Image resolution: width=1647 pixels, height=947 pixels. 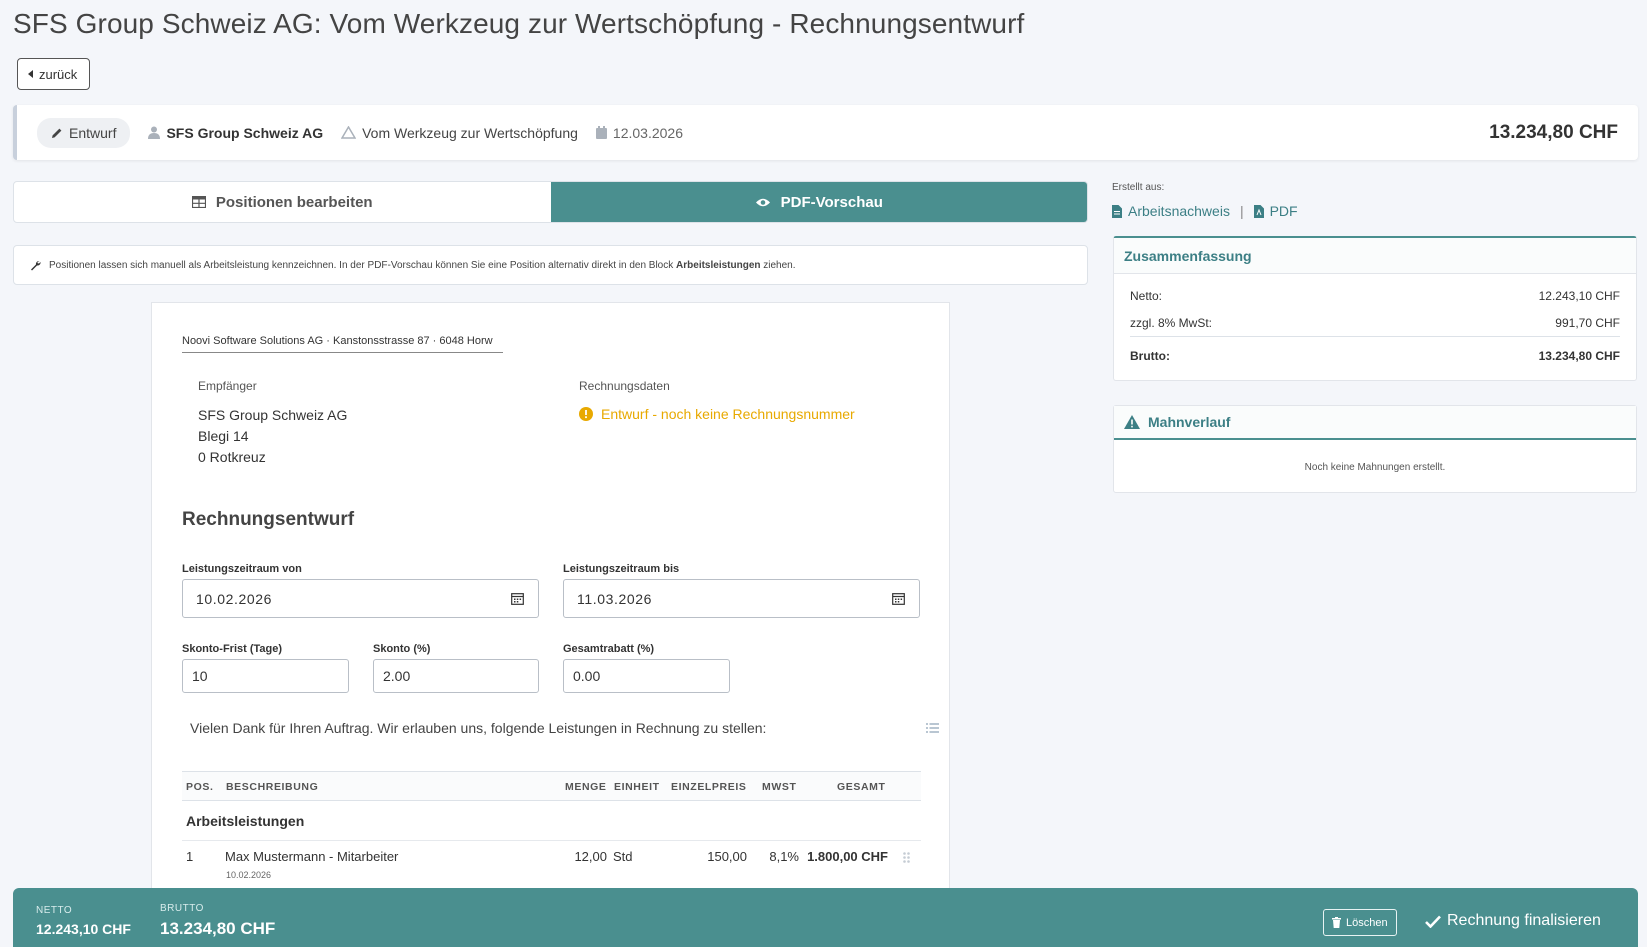 What do you see at coordinates (779, 787) in the screenshot?
I see `col-vat: MWST` at bounding box center [779, 787].